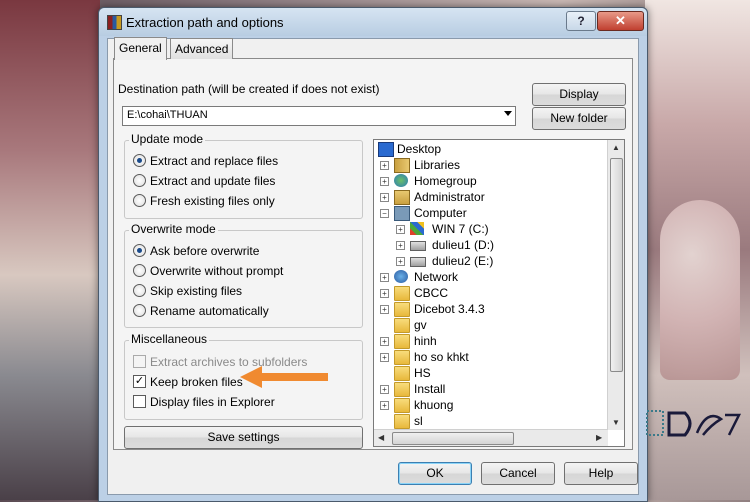 The height and width of the screenshot is (502, 750). I want to click on radio-extract-replace: Extract and replace files, so click(205, 161).